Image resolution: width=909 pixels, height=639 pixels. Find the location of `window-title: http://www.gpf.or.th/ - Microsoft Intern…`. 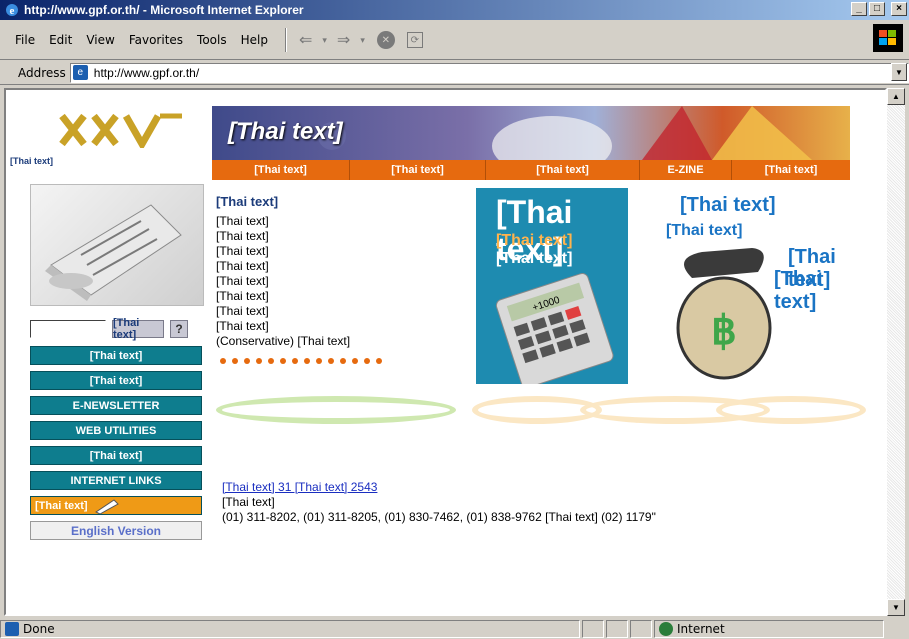

window-title: http://www.gpf.or.th/ - Microsoft Intern… is located at coordinates (164, 10).